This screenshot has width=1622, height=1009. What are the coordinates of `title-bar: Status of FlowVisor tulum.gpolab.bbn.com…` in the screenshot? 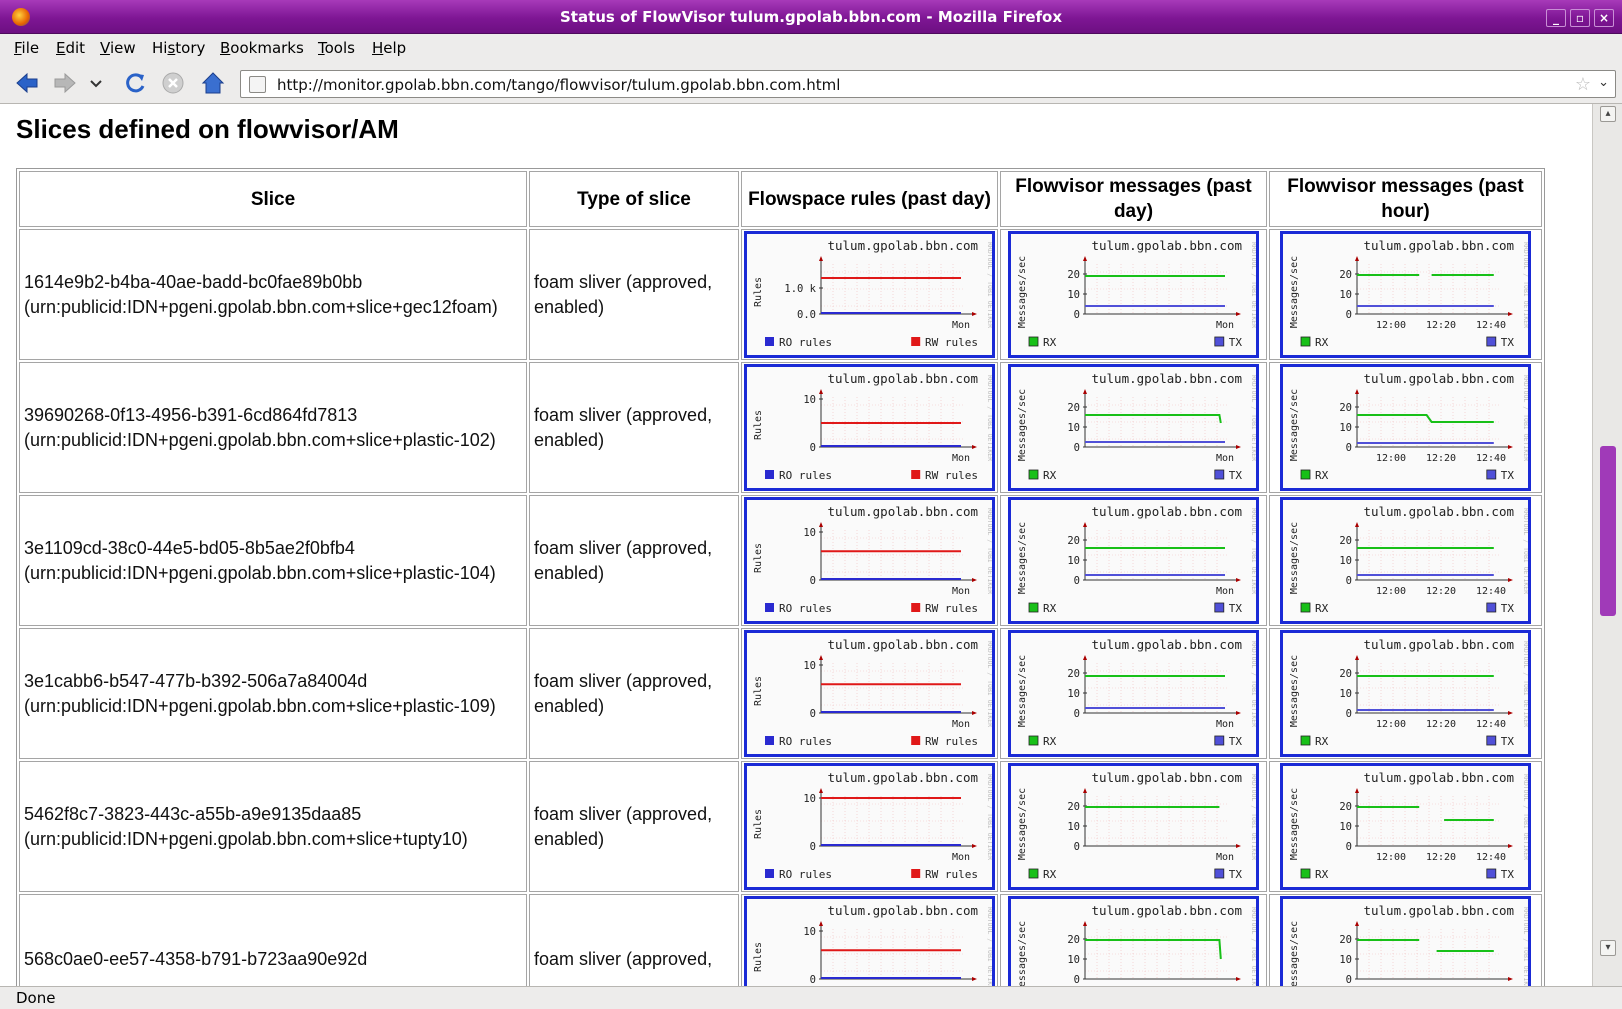 It's located at (811, 17).